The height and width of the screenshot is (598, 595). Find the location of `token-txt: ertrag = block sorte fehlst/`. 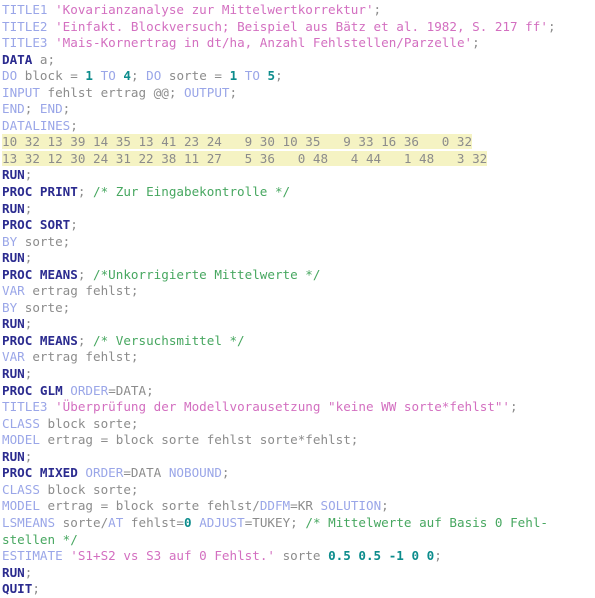

token-txt: ertrag = block sorte fehlst/ is located at coordinates (149, 506).